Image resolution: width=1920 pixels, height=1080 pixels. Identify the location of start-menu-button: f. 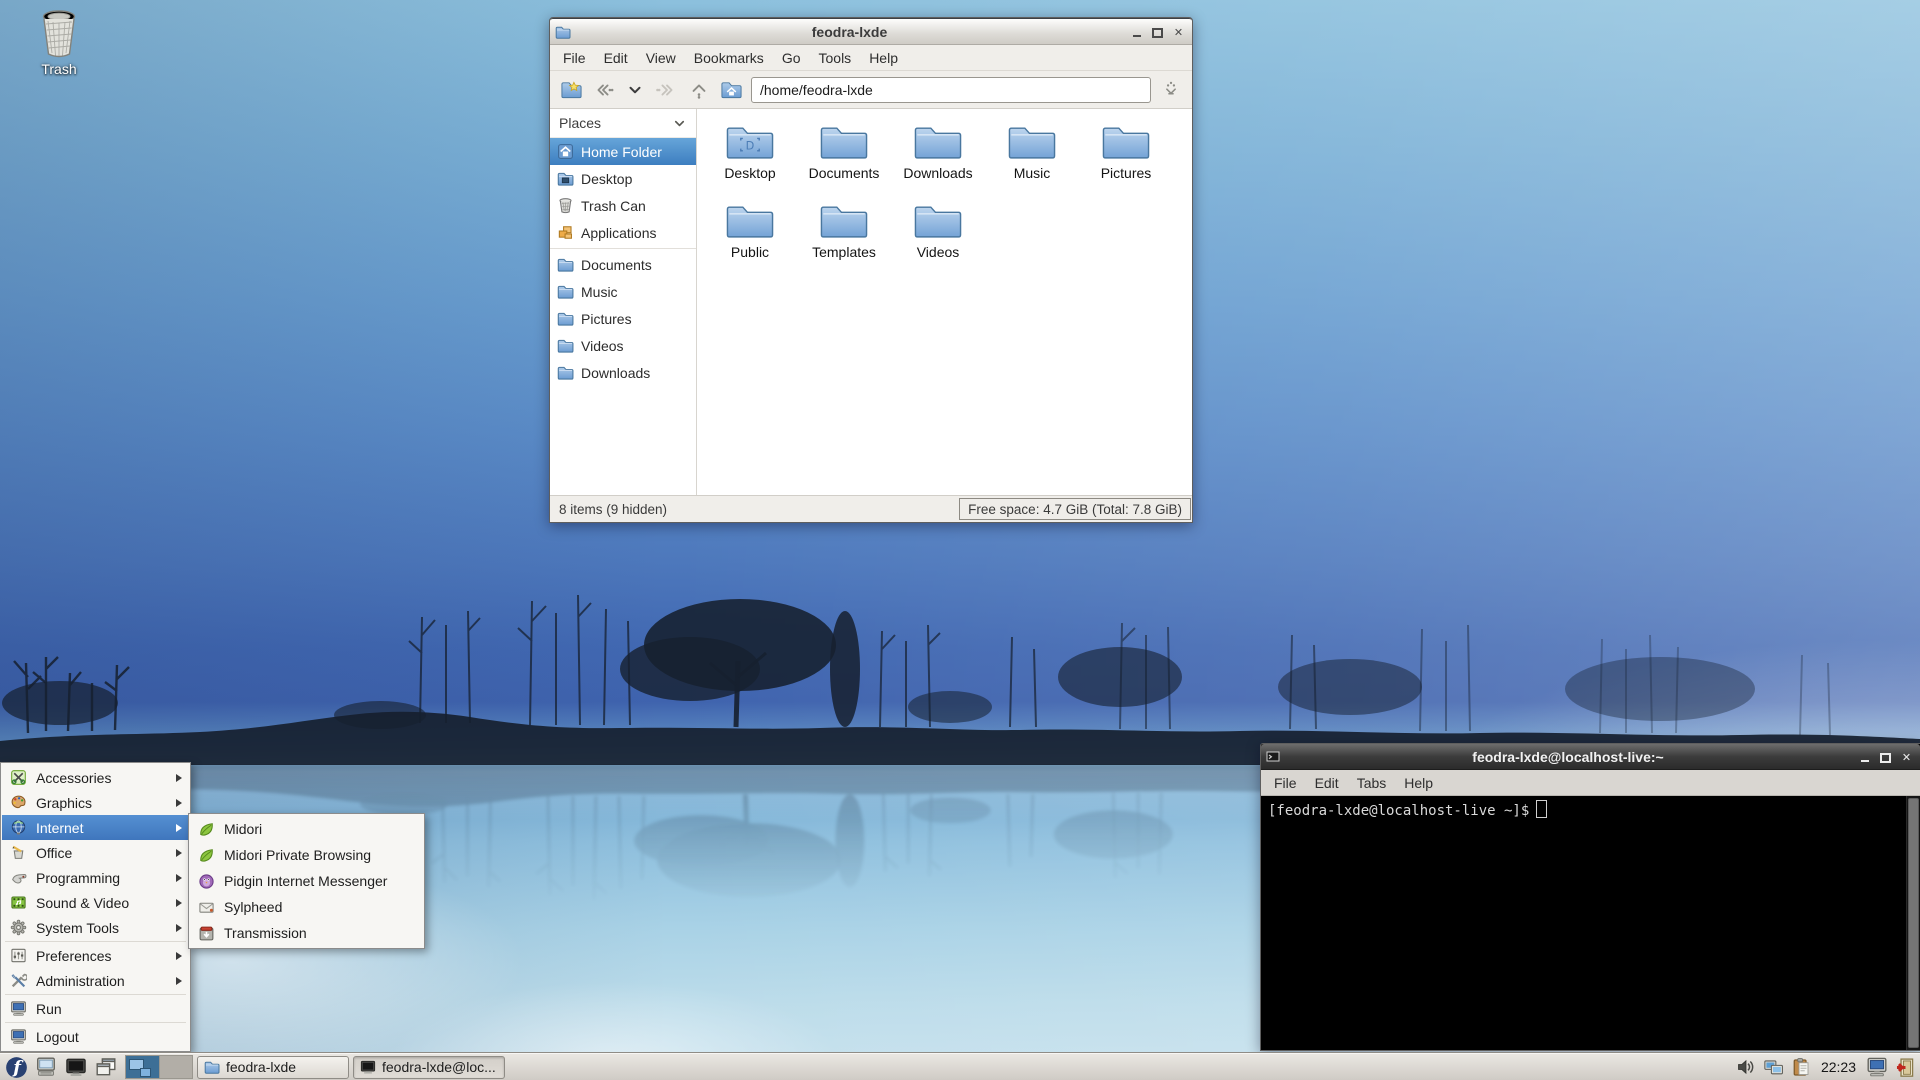
(16, 1067).